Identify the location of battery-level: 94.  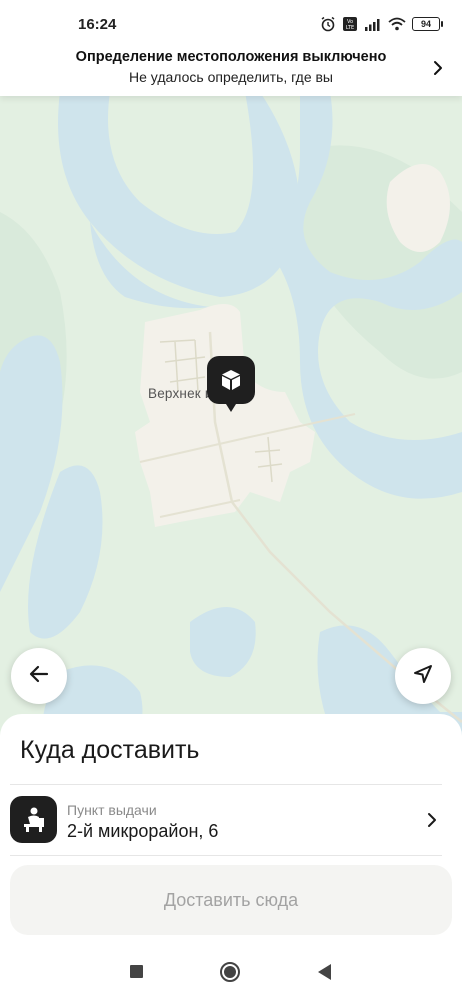
(425, 24).